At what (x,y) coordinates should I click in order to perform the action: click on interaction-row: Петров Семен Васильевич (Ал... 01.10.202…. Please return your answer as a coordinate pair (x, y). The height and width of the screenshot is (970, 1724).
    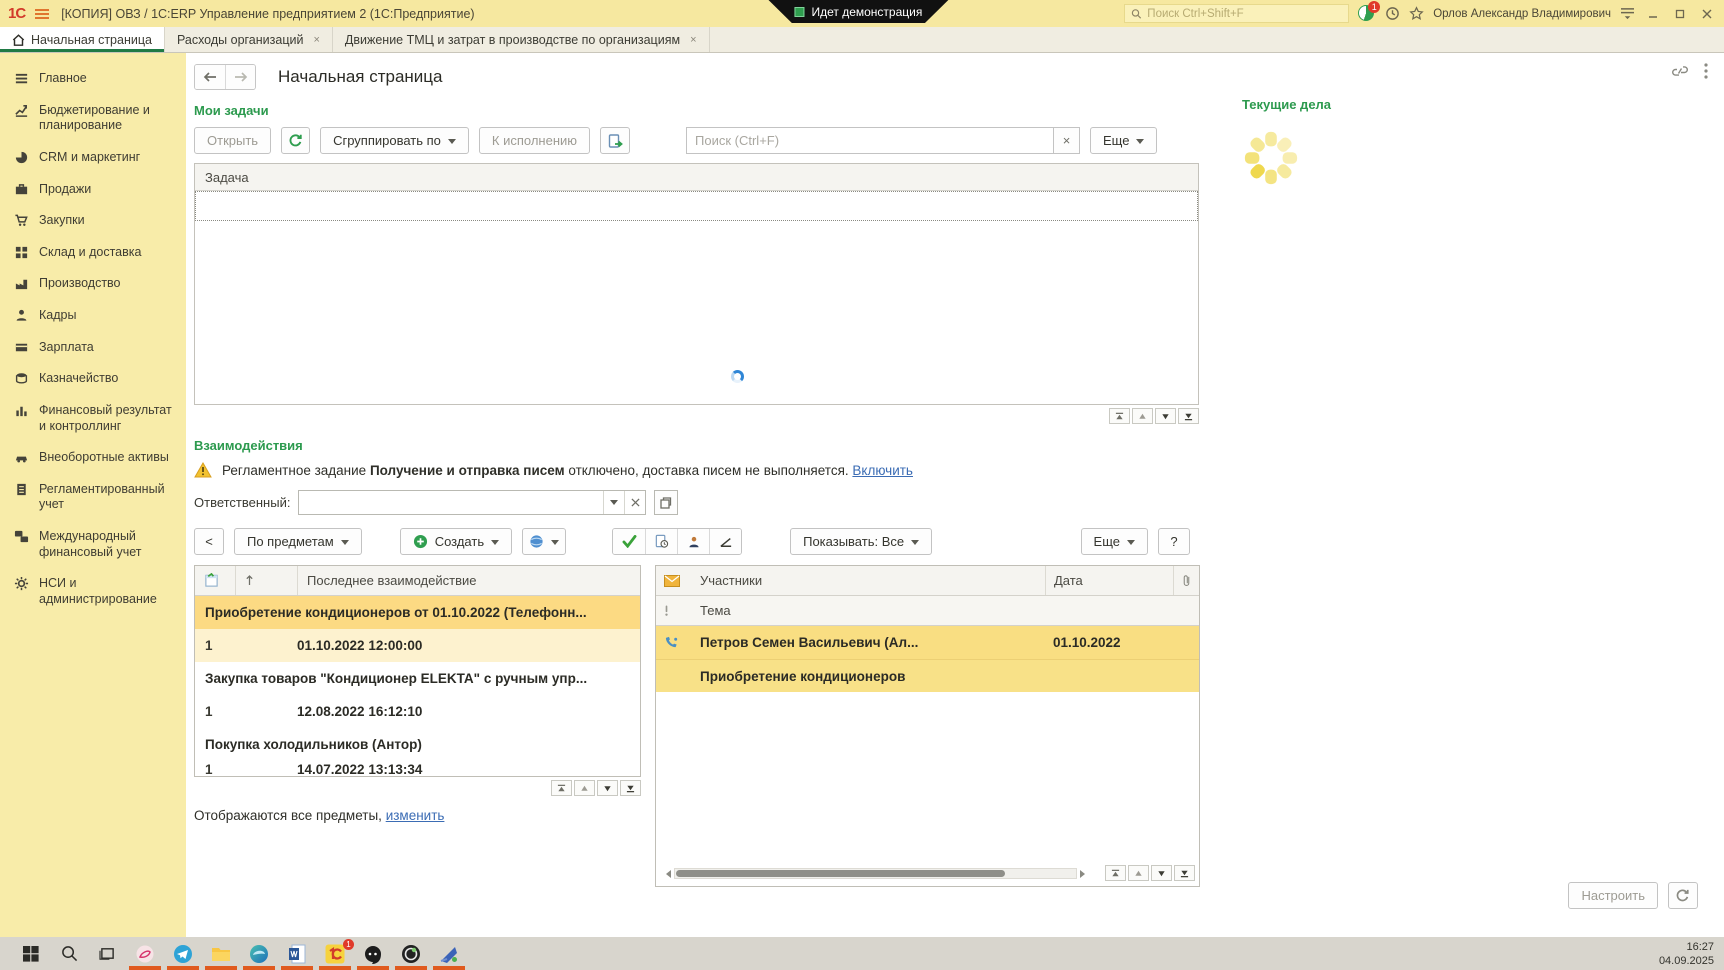
    Looking at the image, I should click on (927, 642).